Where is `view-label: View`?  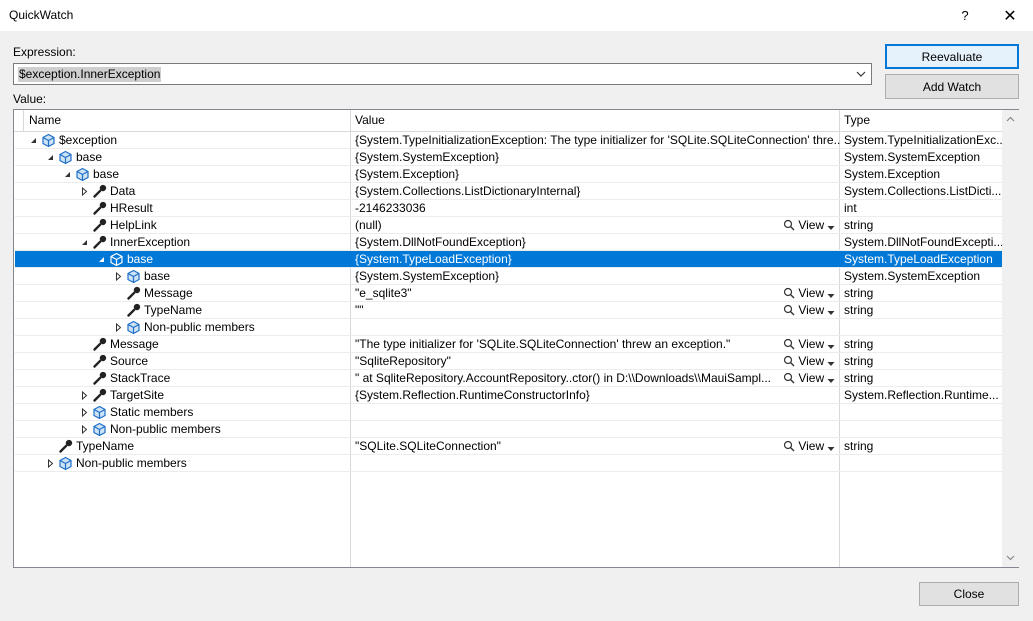 view-label: View is located at coordinates (811, 225).